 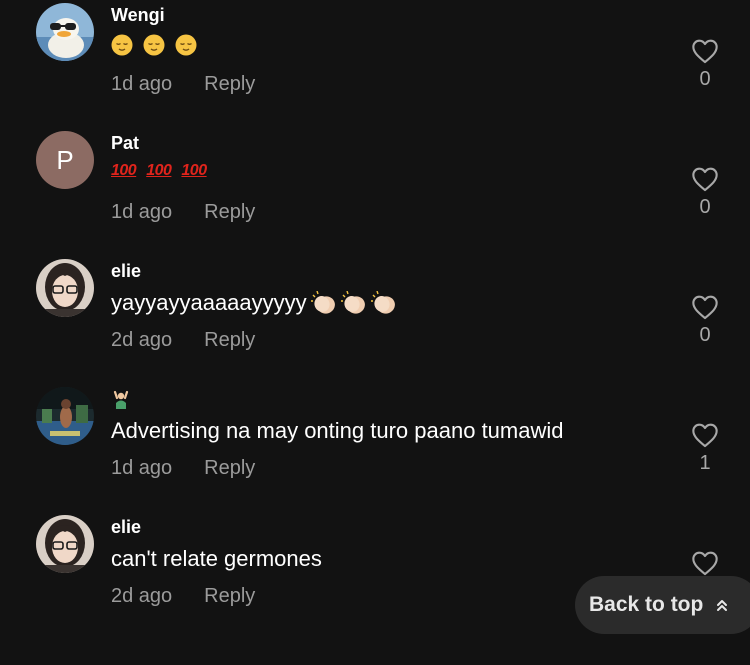 I want to click on comment-text: 100 100 100, so click(x=164, y=171).